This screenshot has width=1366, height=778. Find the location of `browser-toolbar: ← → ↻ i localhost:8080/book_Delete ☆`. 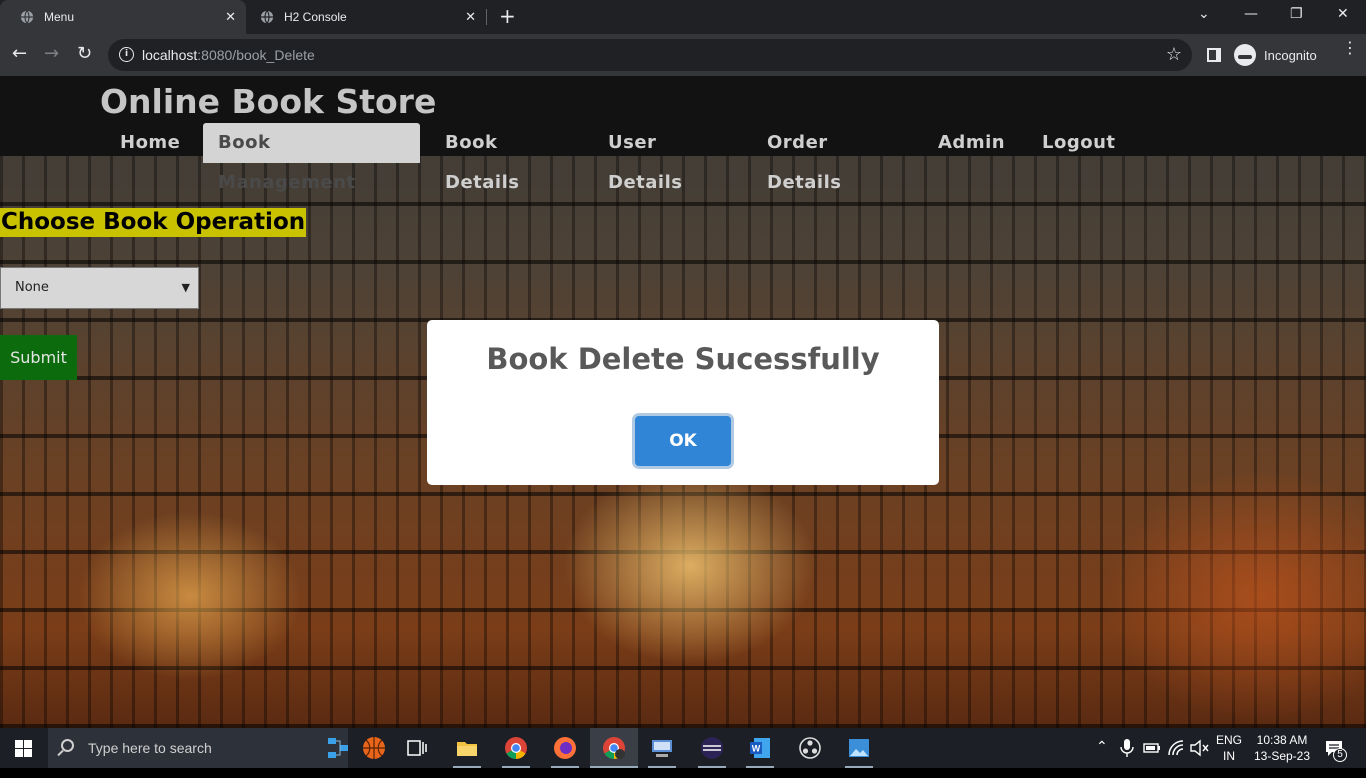

browser-toolbar: ← → ↻ i localhost:8080/book_Delete ☆ is located at coordinates (683, 55).